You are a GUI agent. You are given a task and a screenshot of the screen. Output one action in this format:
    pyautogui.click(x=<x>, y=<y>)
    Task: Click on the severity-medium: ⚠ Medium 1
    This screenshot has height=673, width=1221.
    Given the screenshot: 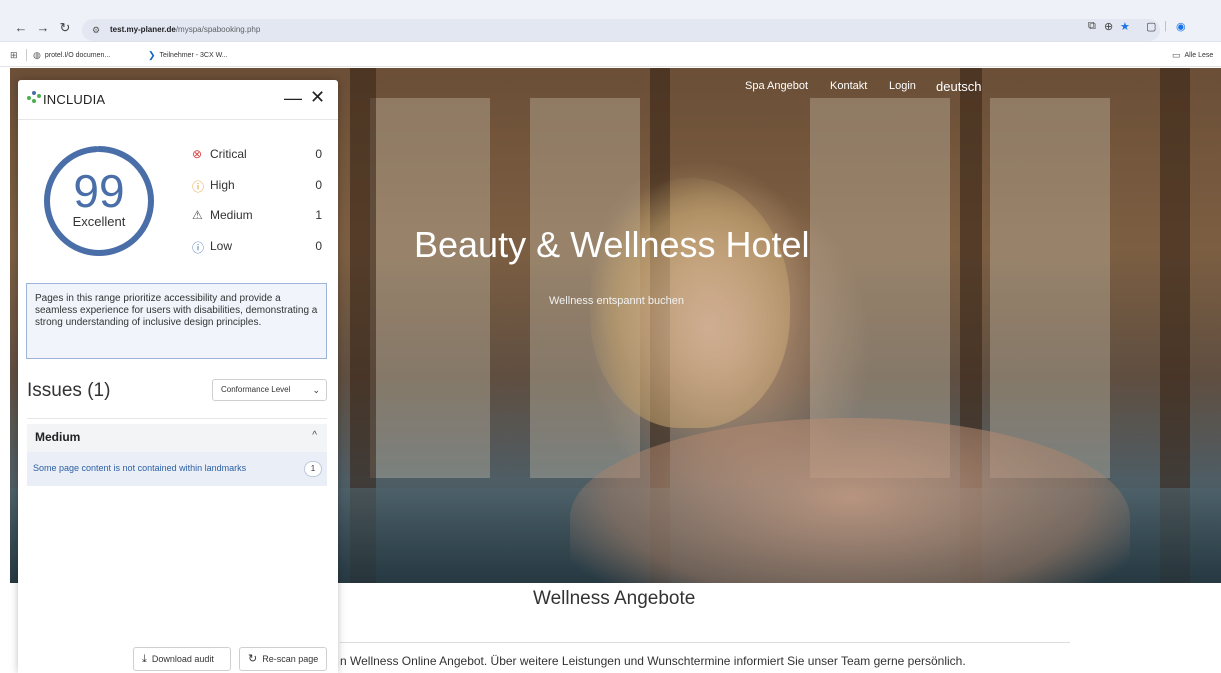 What is the action you would take?
    pyautogui.click(x=257, y=217)
    